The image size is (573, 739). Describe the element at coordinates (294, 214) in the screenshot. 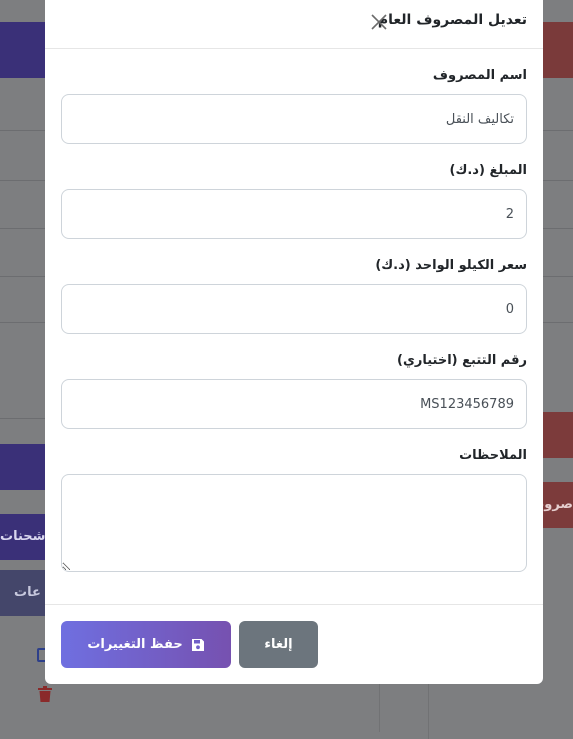

I see `amount-input` at that location.